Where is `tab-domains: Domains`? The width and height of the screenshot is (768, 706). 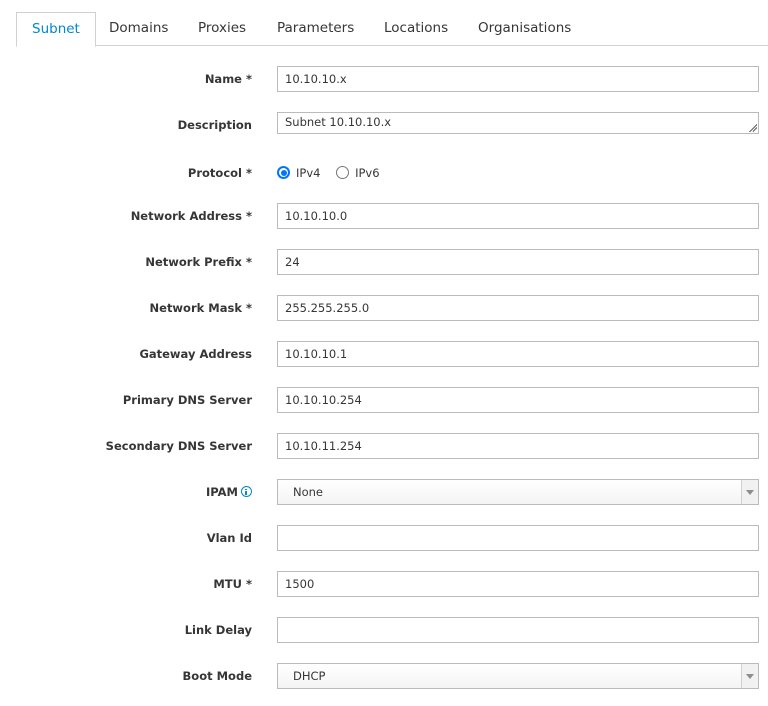 tab-domains: Domains is located at coordinates (138, 29).